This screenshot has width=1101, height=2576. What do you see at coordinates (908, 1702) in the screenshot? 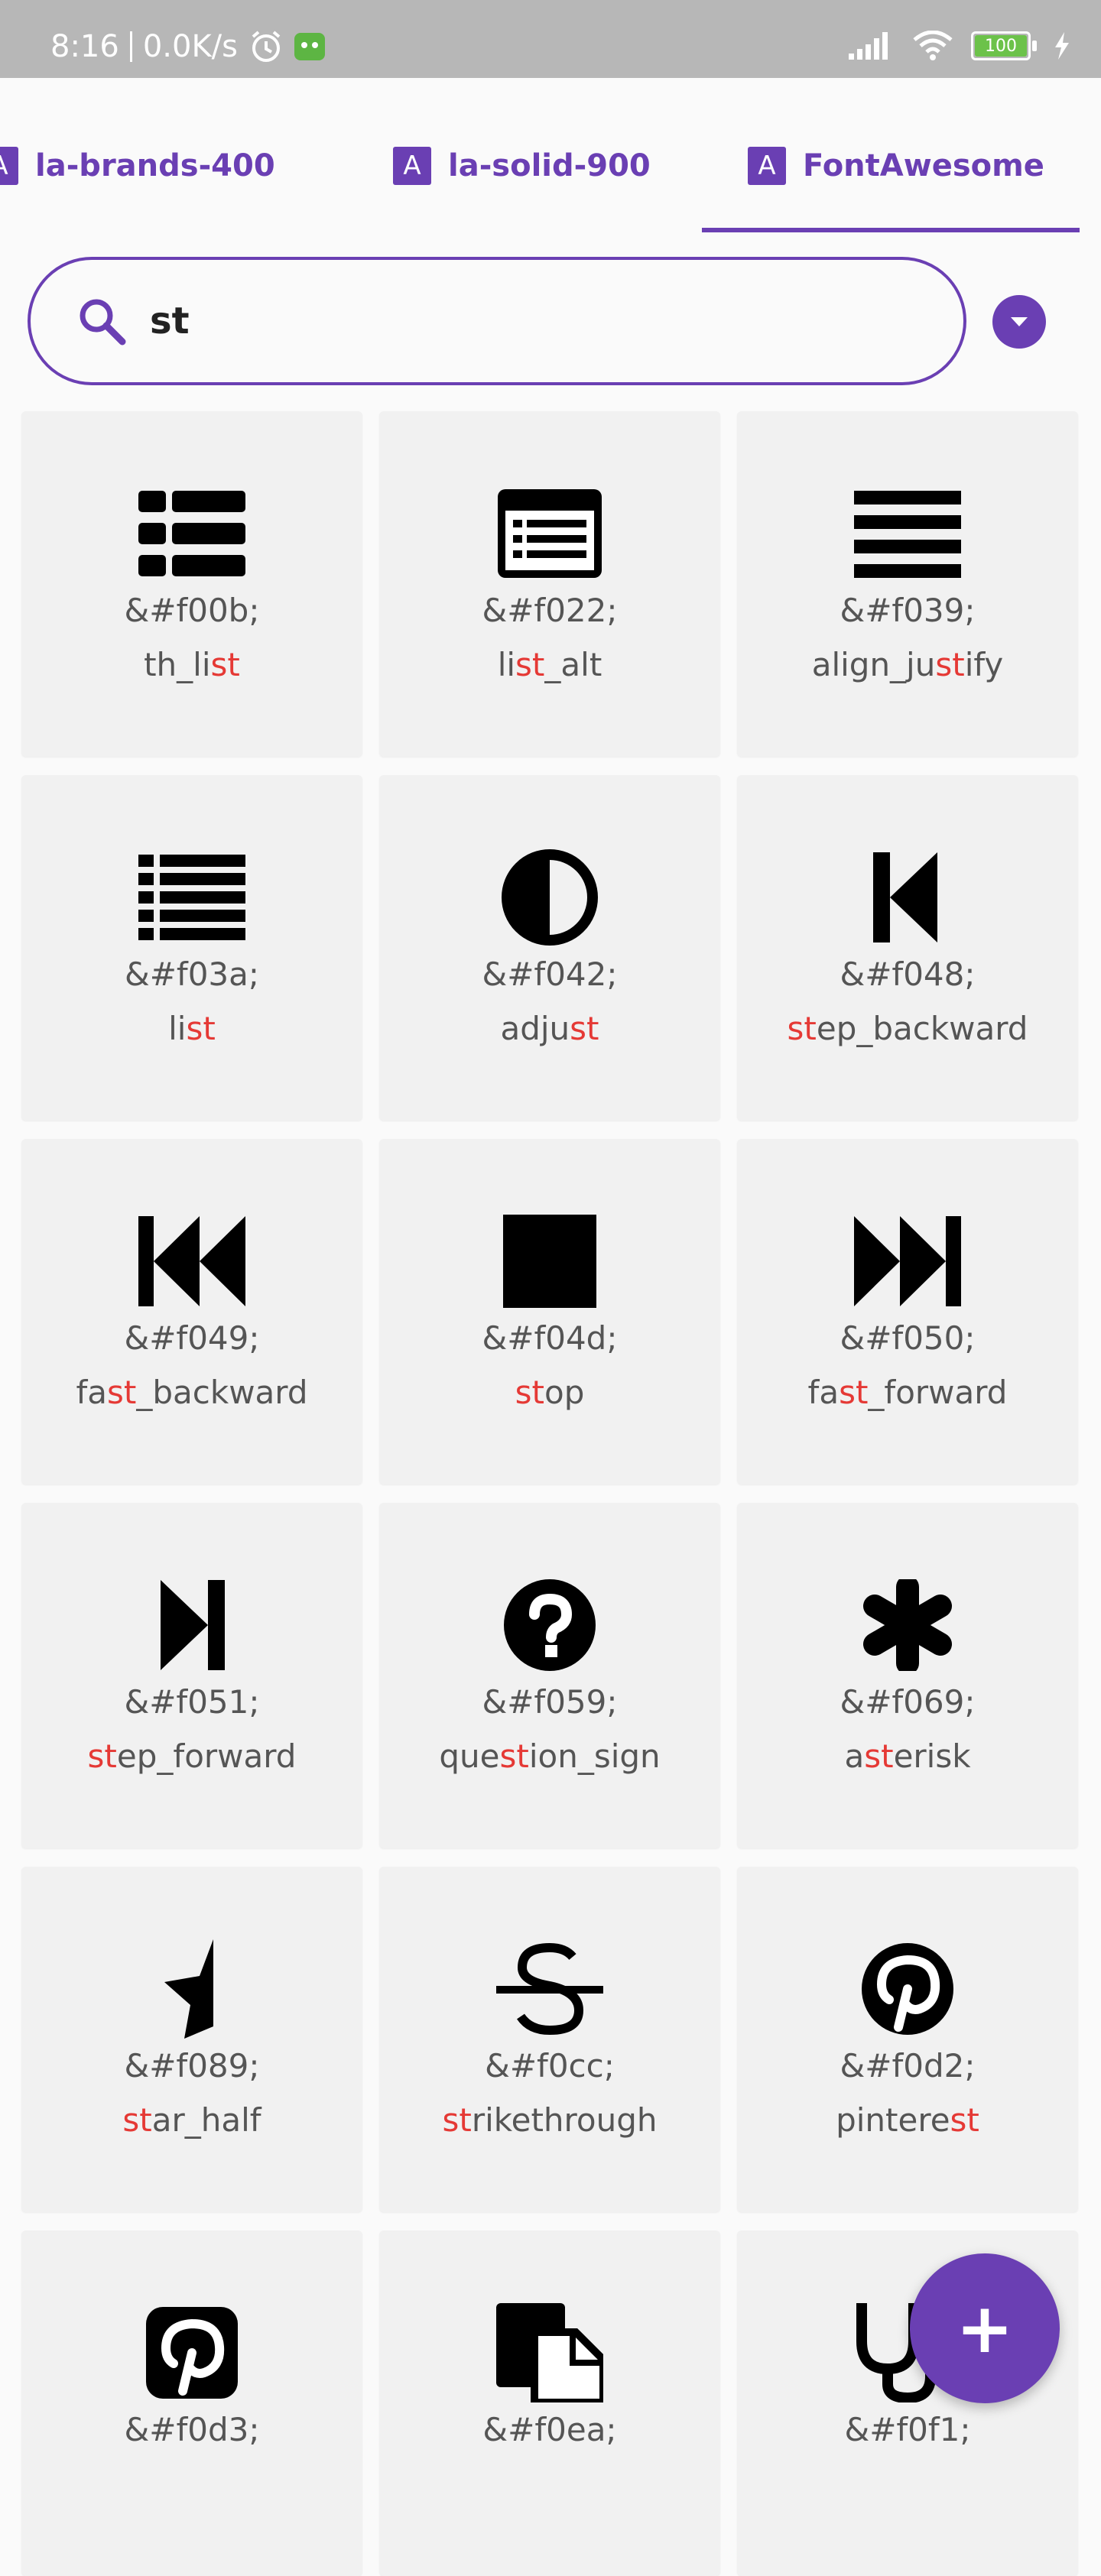
I see `icon-code: &#f069;` at bounding box center [908, 1702].